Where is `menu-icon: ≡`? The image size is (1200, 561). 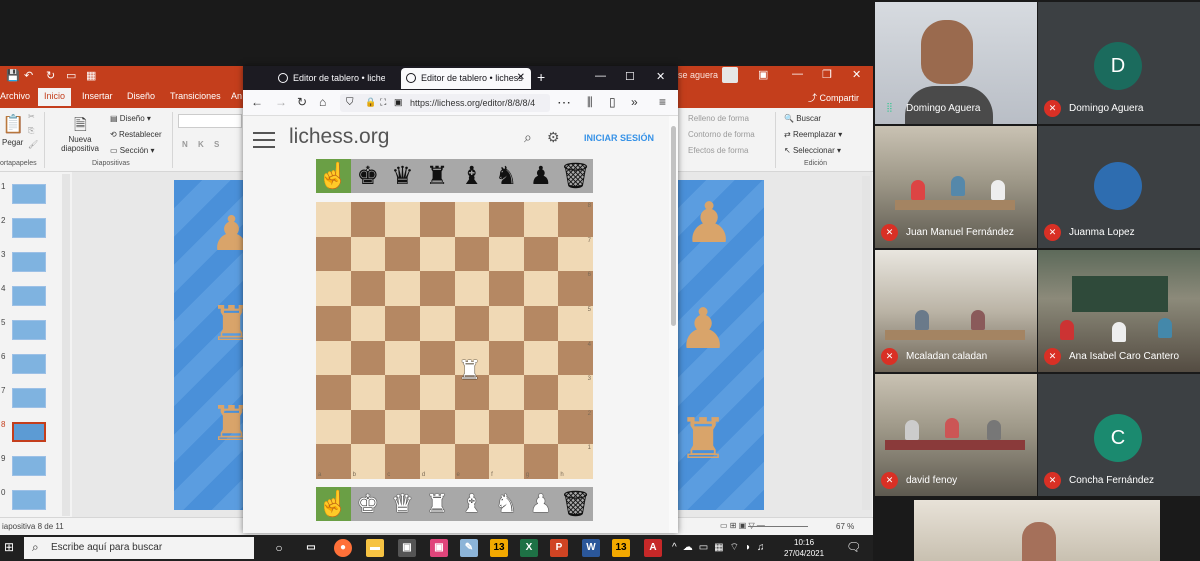
menu-icon: ≡ is located at coordinates (662, 102).